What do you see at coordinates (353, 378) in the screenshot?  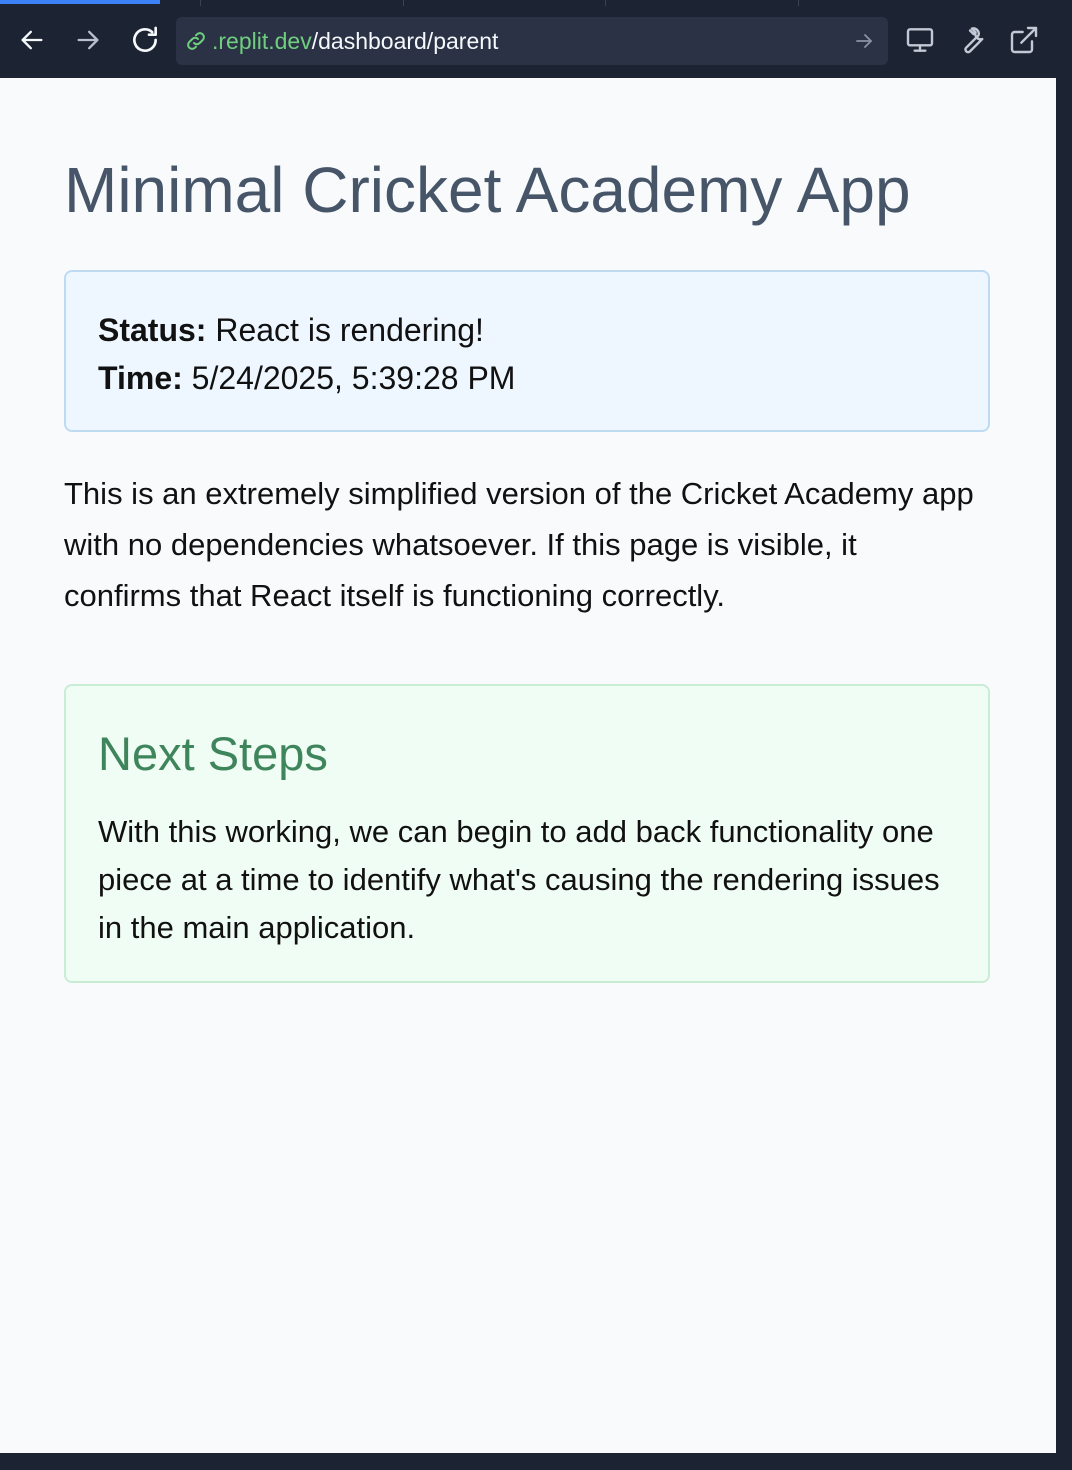 I see `time-value: 5/24/2025, 5:39:28 PM` at bounding box center [353, 378].